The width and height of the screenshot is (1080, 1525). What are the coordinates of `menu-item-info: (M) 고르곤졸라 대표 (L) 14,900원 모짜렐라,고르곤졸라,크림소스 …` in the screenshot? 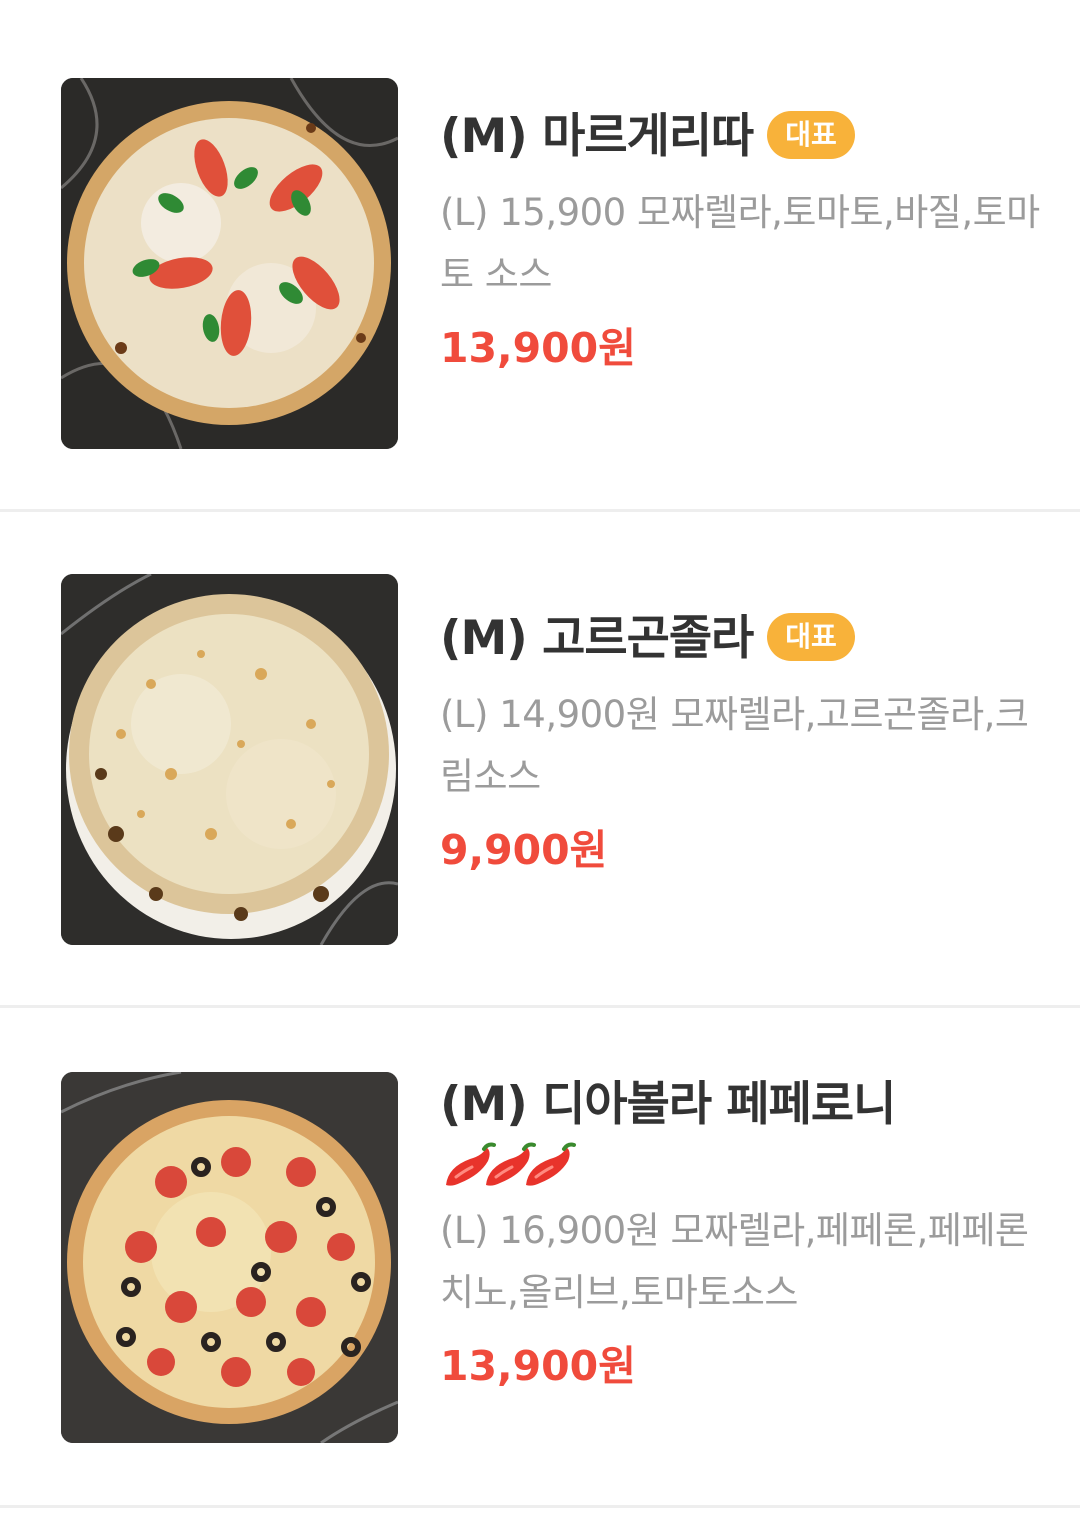 It's located at (740, 743).